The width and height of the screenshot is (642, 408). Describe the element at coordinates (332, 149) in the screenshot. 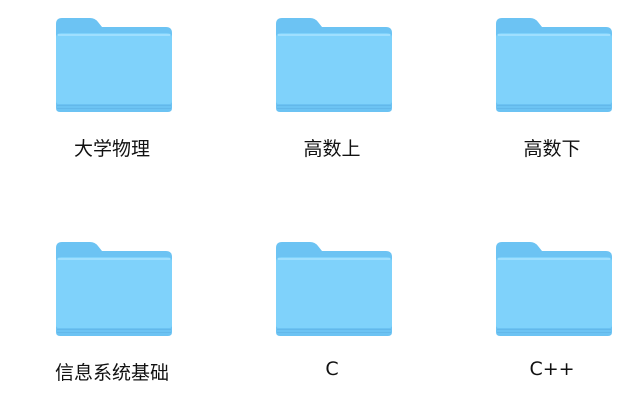

I see `folder-label: 高数上` at that location.